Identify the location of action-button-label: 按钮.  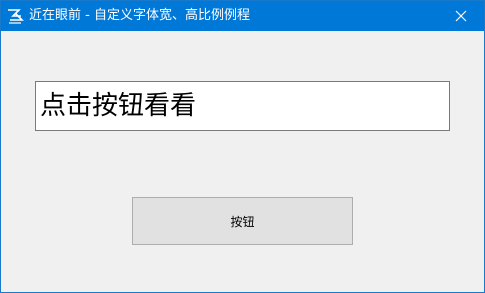
(242, 221).